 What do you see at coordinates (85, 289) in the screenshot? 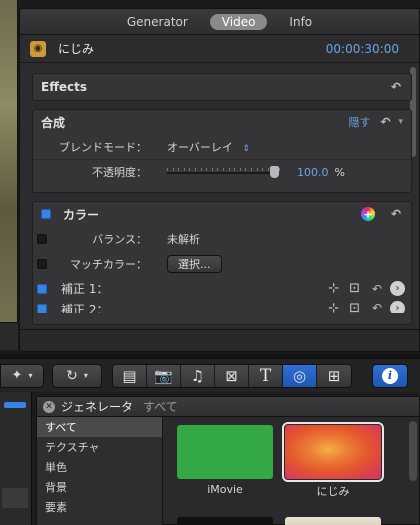
I see `correction-1-label: 補正 1：` at bounding box center [85, 289].